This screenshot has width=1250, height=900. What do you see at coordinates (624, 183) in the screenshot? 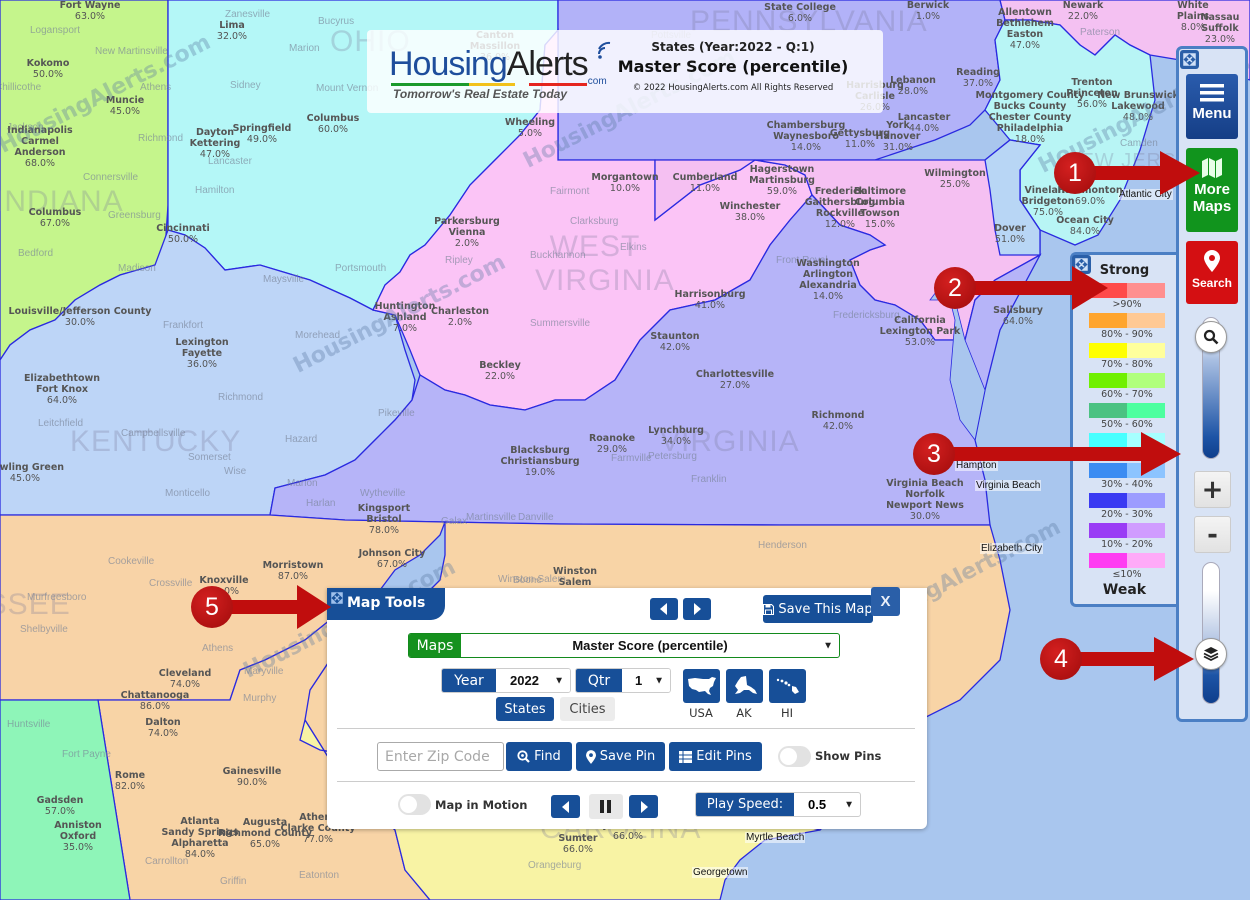
I see `city-label: Morgantown 10.0%` at bounding box center [624, 183].